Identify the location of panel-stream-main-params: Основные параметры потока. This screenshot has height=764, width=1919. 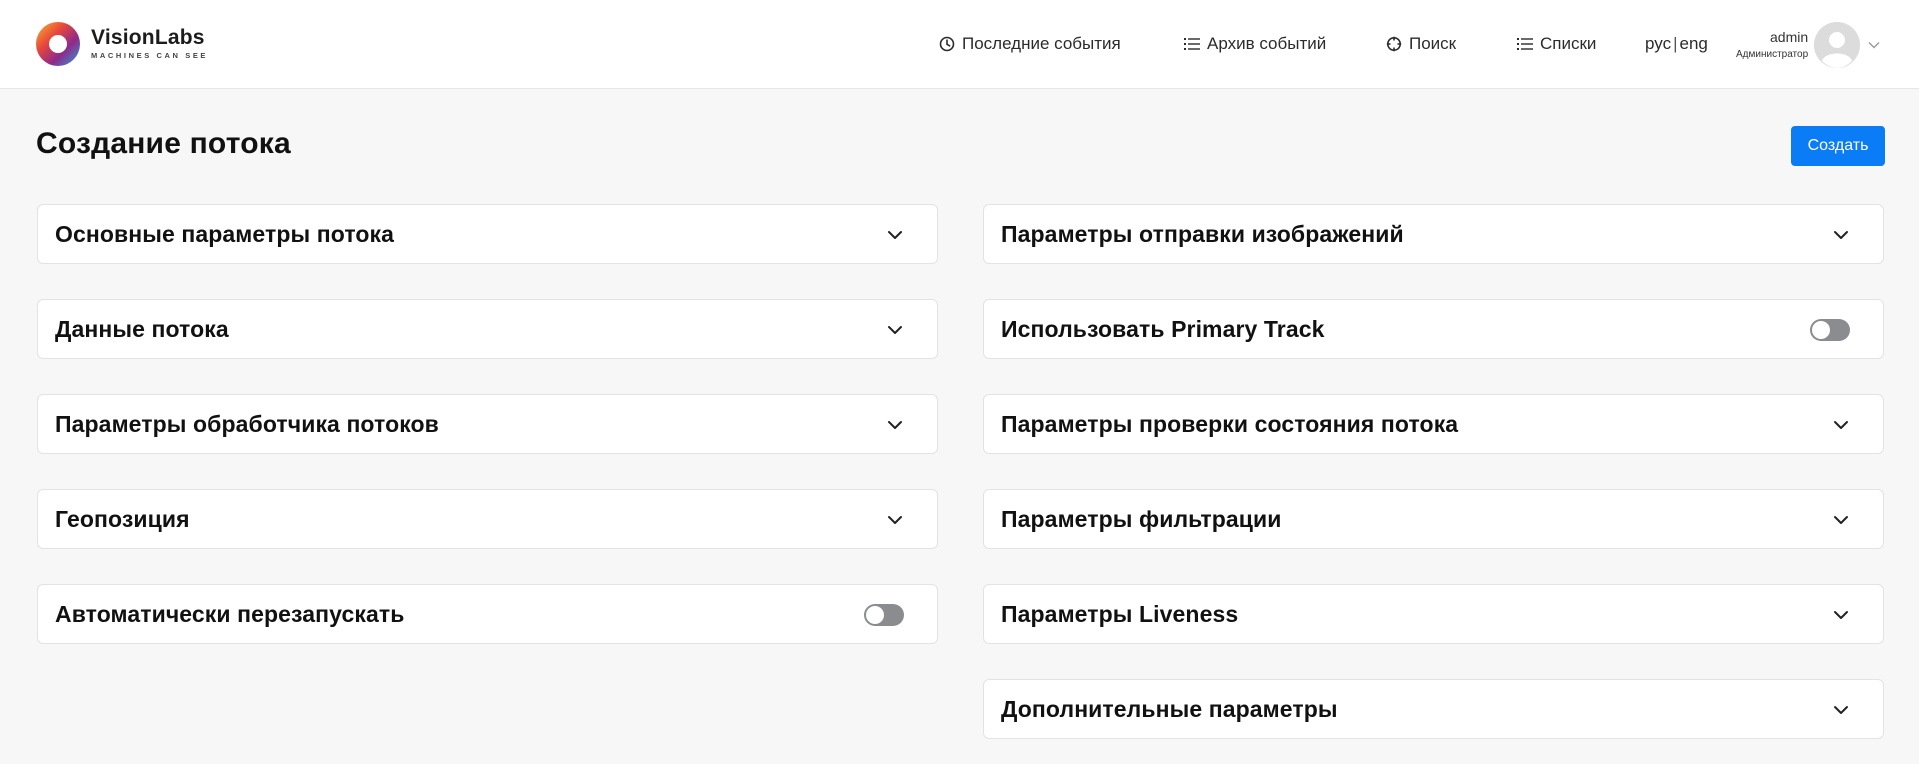
(487, 234).